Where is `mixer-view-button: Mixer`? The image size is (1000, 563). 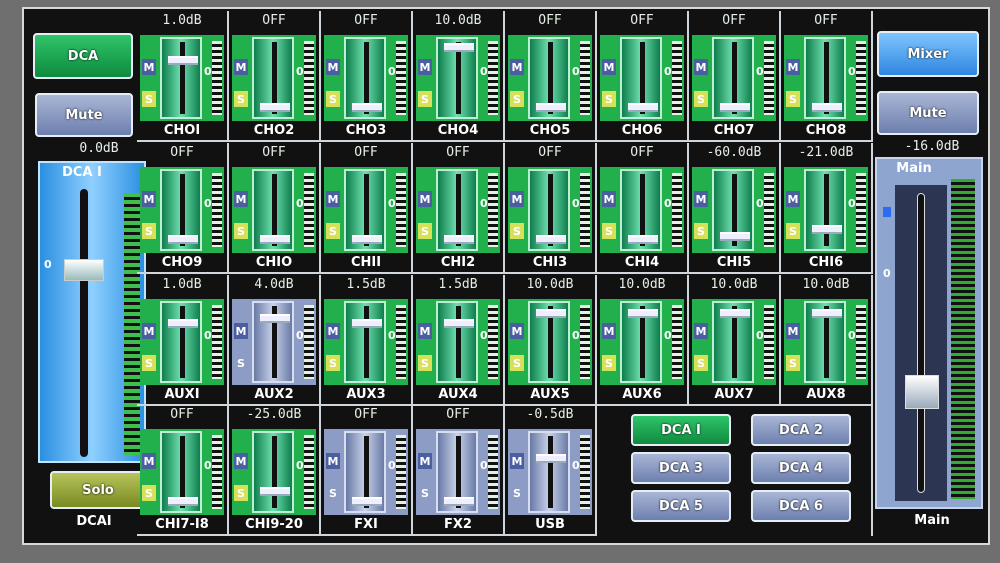
mixer-view-button: Mixer is located at coordinates (928, 54).